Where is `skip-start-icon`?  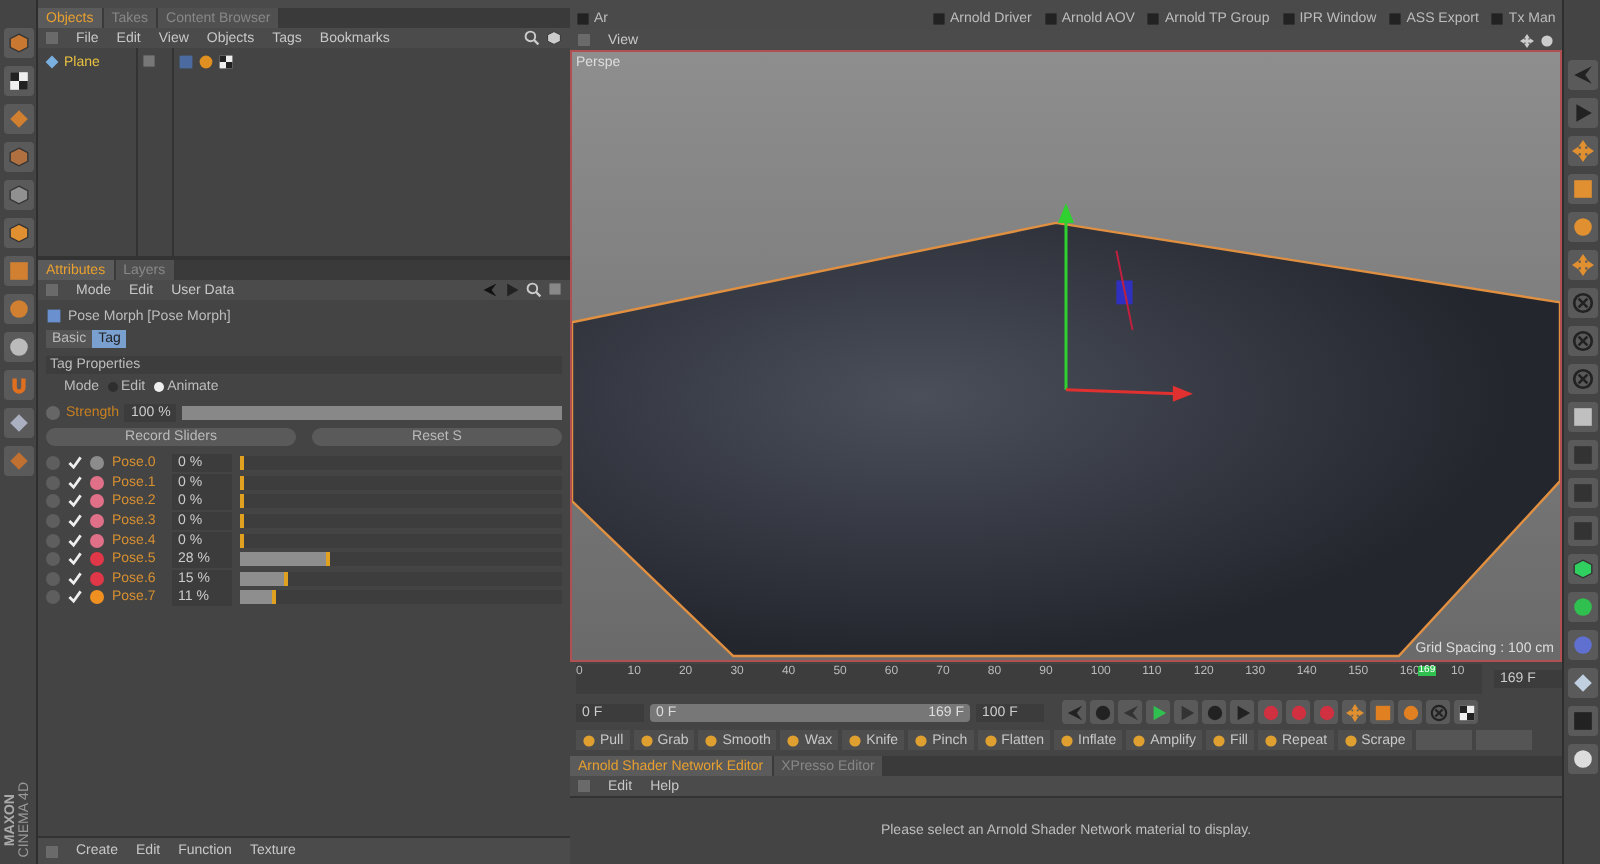 skip-start-icon is located at coordinates (1074, 712).